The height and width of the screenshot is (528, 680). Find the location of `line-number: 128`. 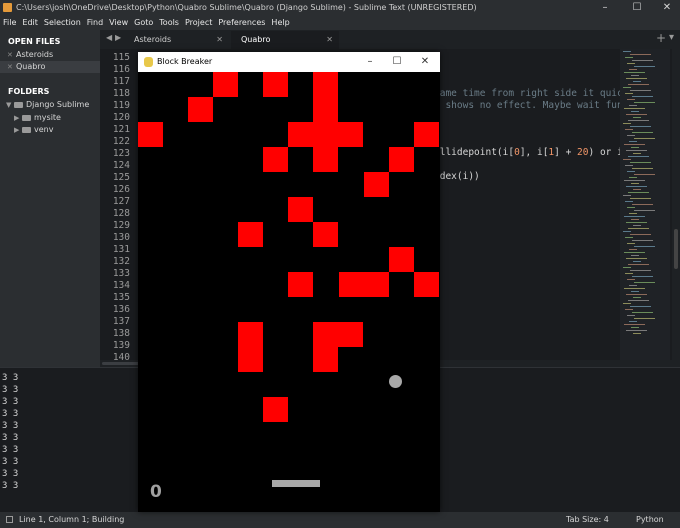

line-number: 128 is located at coordinates (121, 213).